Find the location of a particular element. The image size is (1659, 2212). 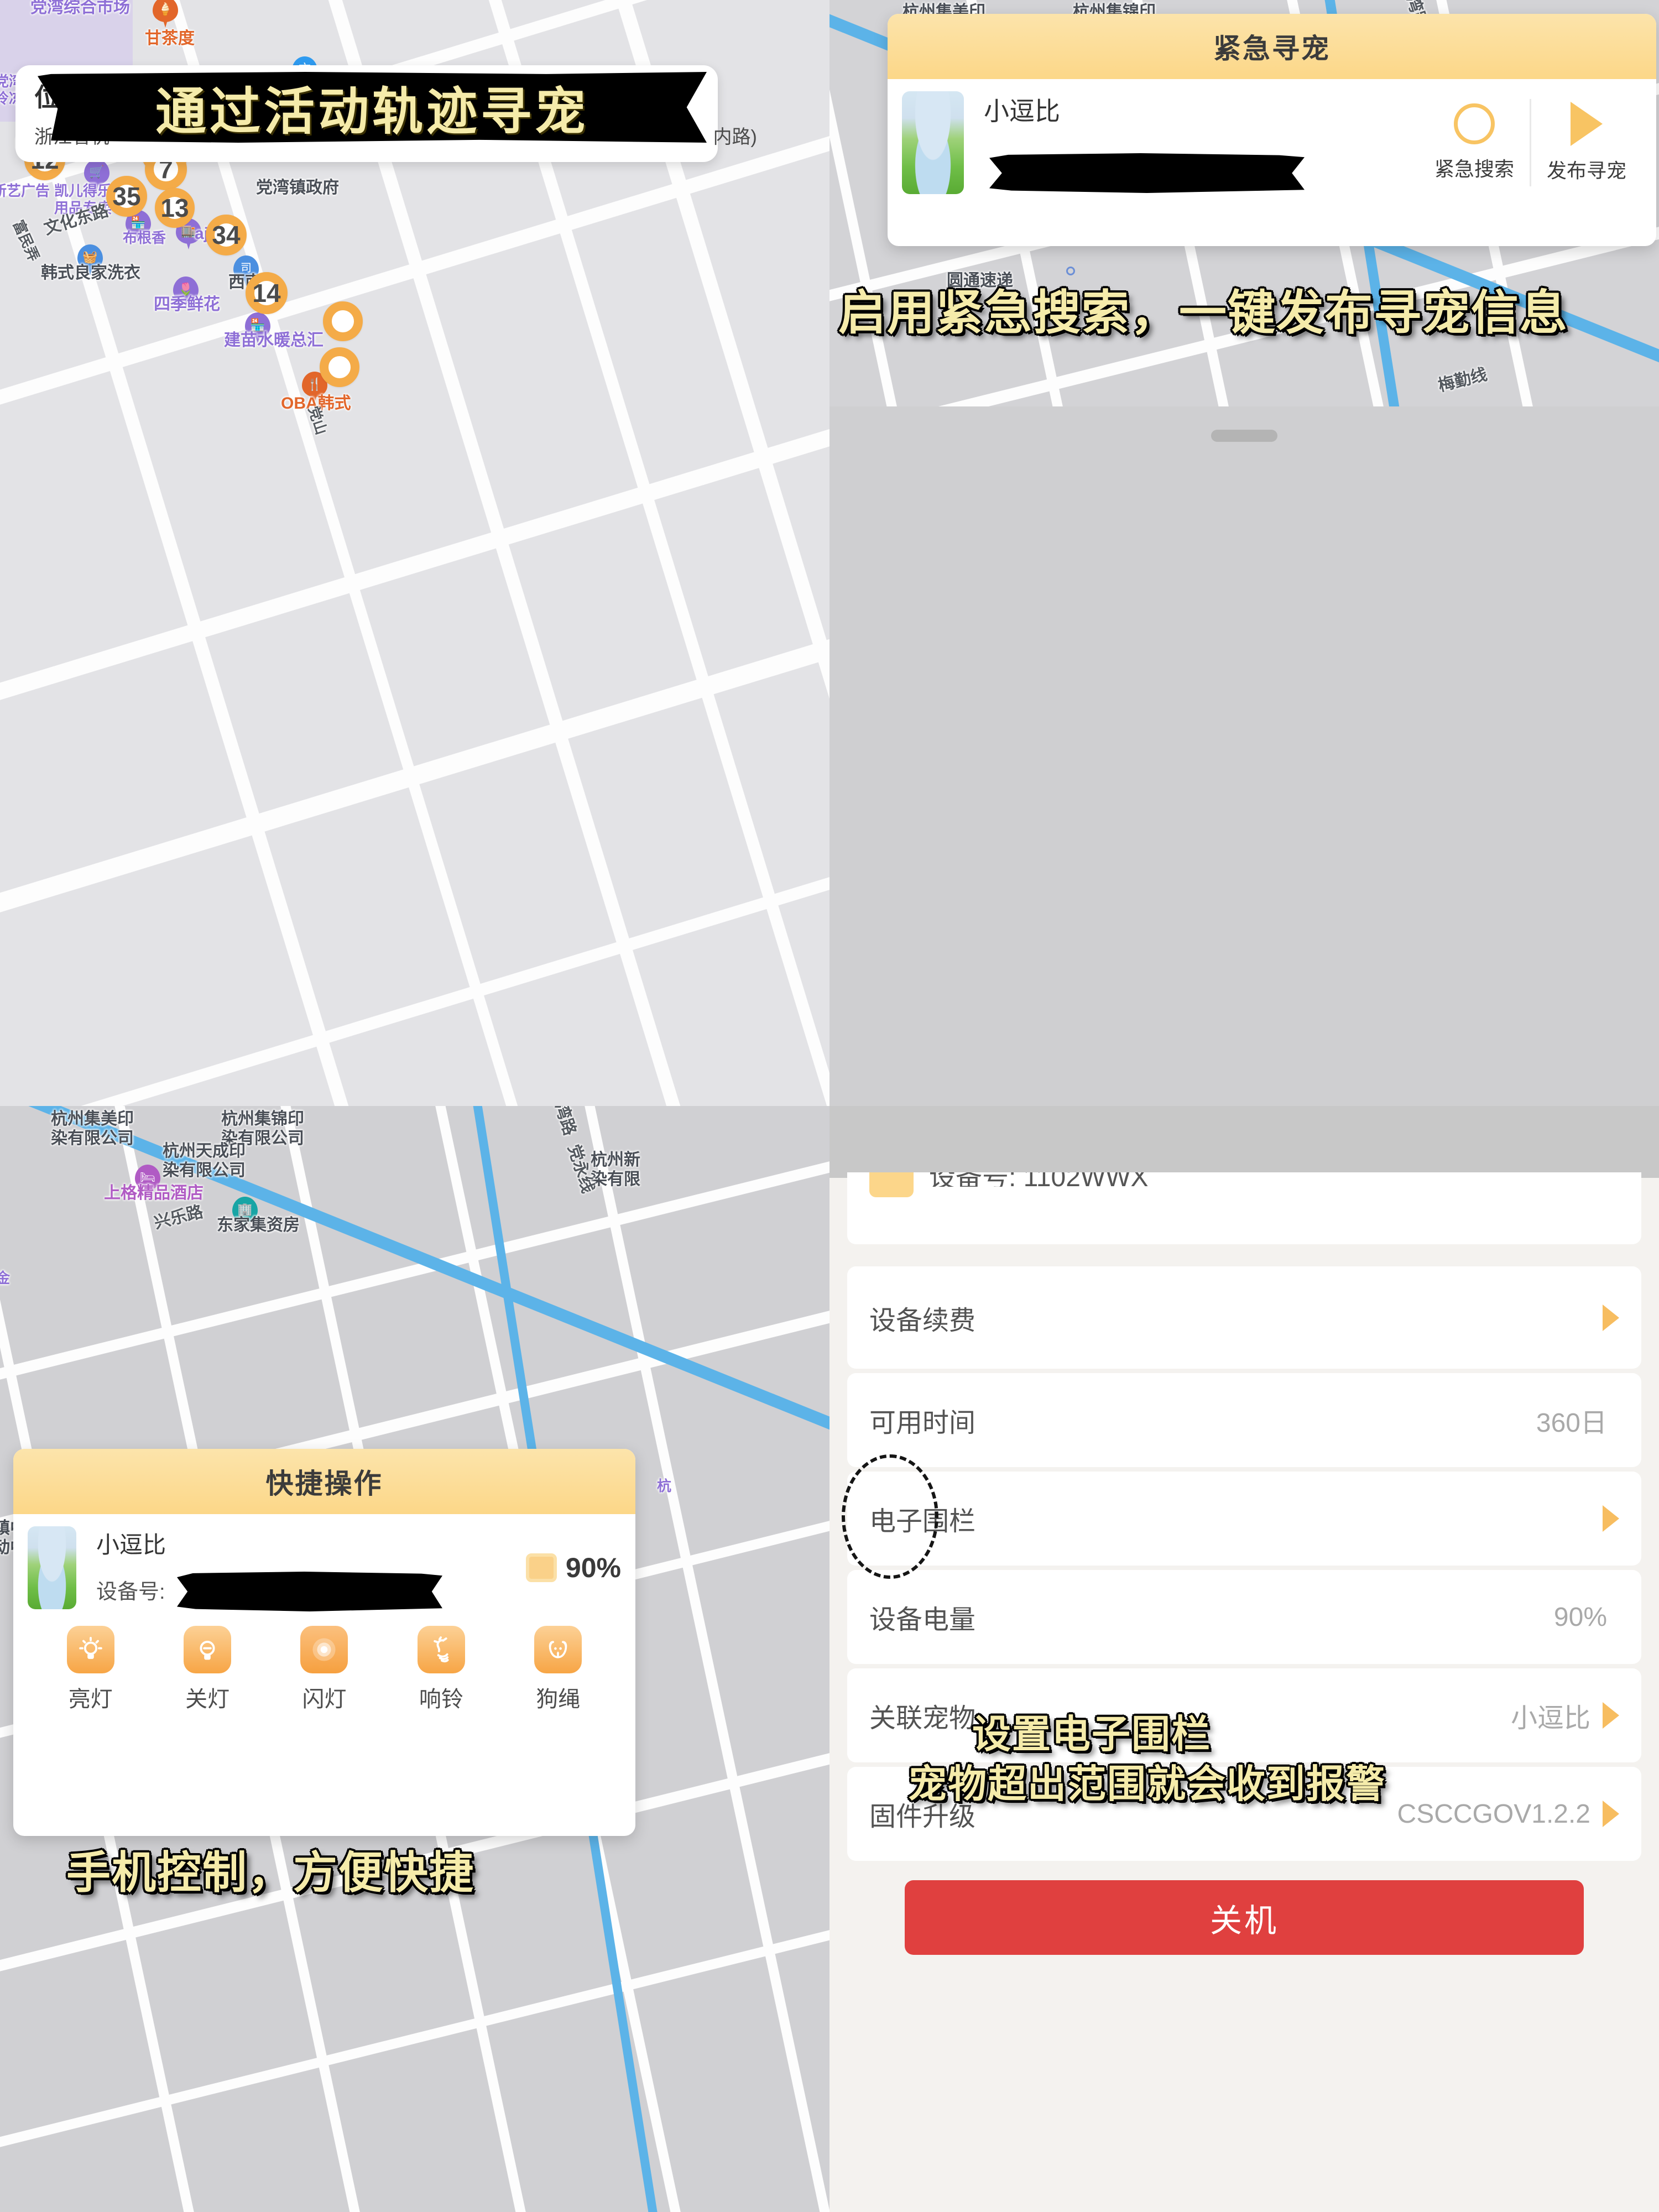

map-label: 建苗水暖总汇 is located at coordinates (274, 340).